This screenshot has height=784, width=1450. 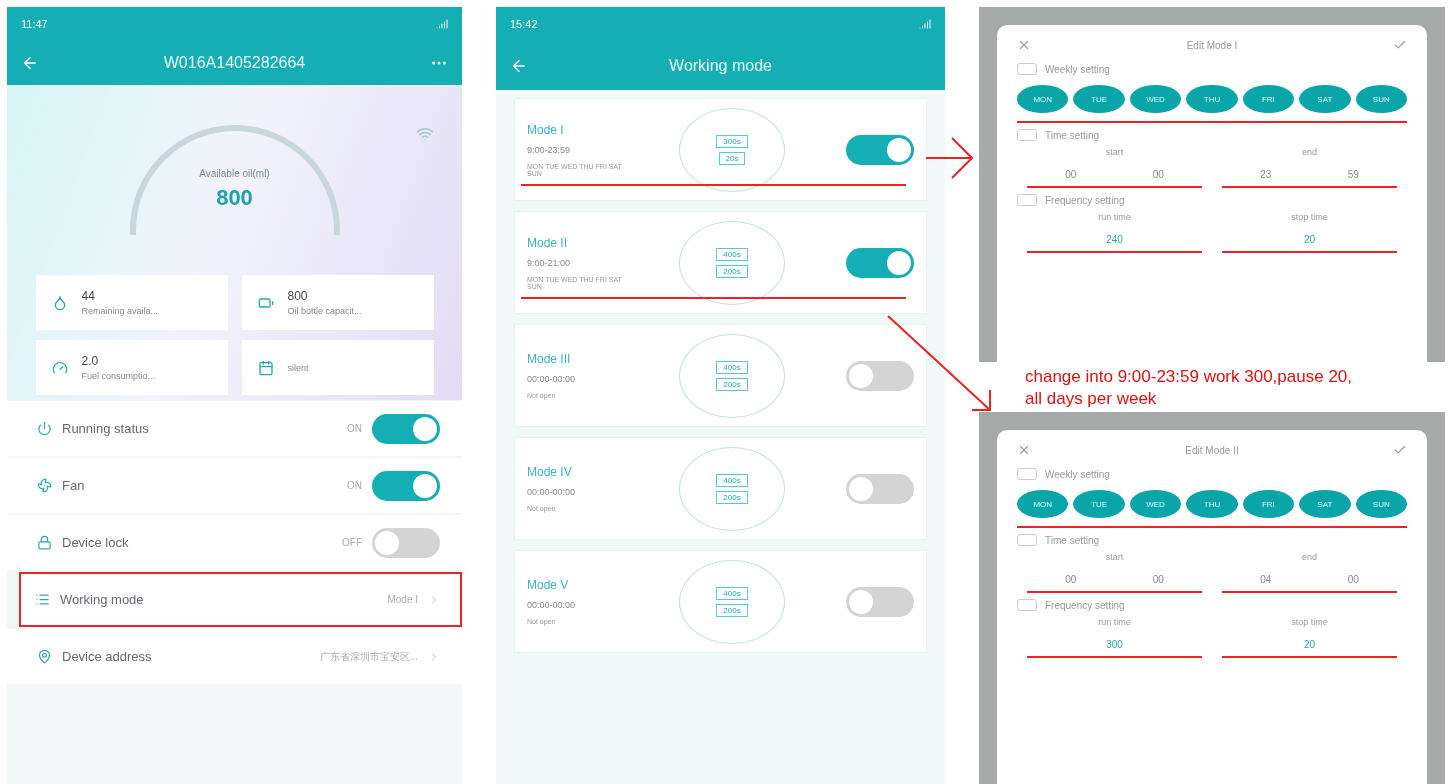 I want to click on settings-row: Working mode Mode I, so click(x=240, y=599).